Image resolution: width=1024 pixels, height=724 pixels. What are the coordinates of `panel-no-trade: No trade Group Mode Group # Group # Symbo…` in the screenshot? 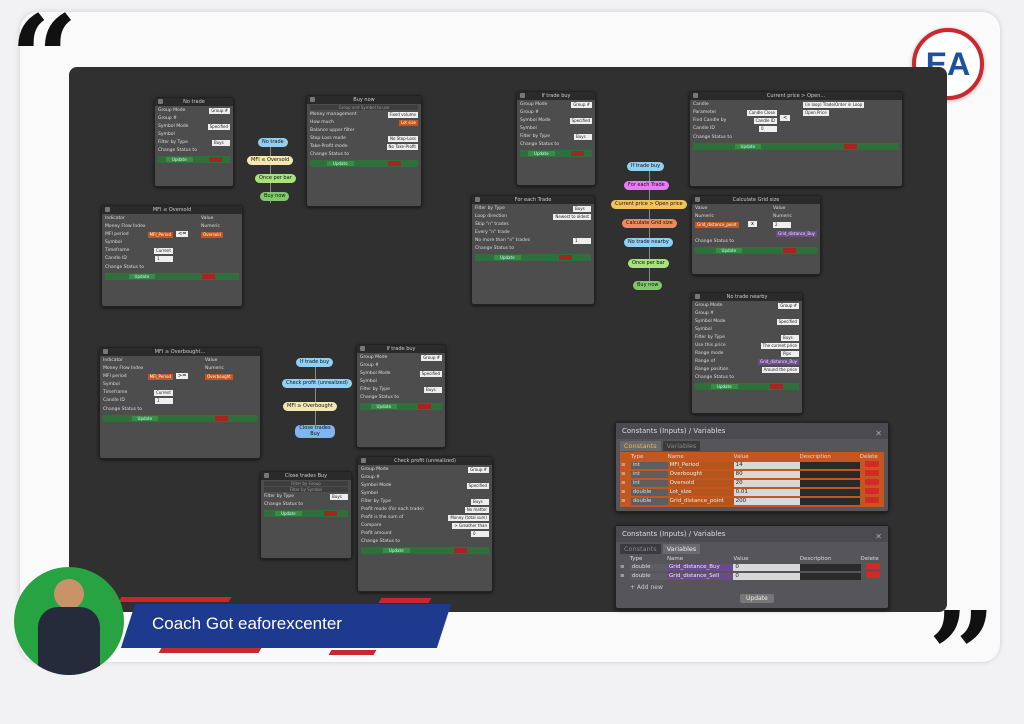 It's located at (194, 142).